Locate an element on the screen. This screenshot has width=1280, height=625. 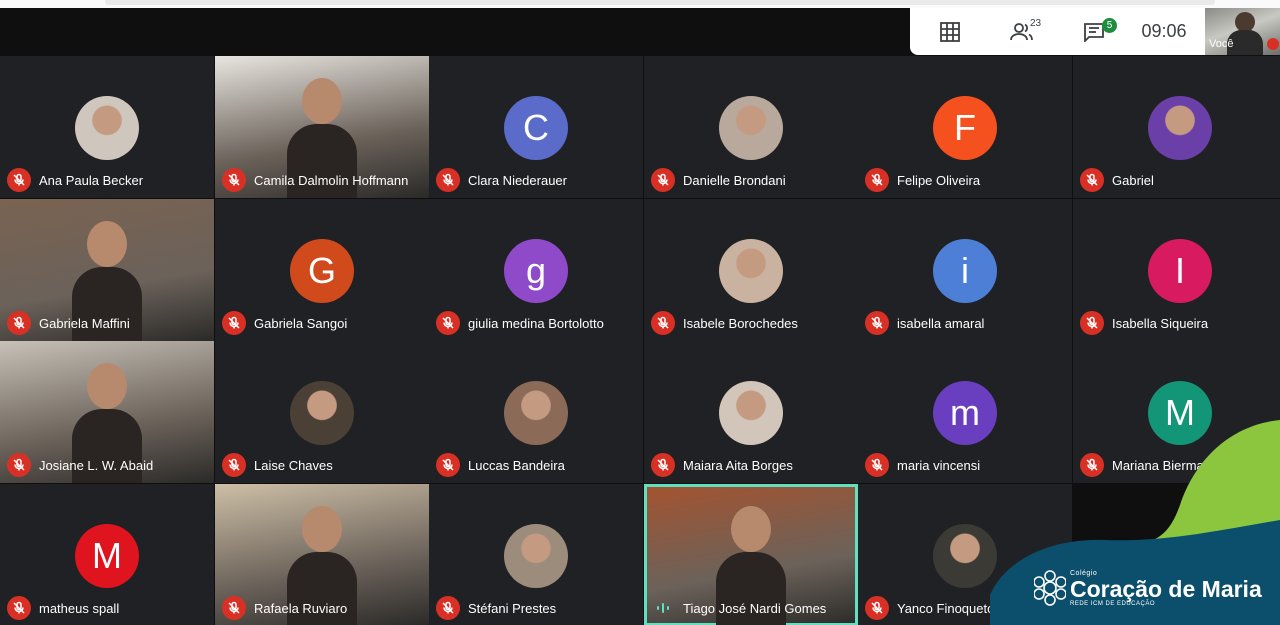
avatar-initial: g is located at coordinates (536, 271).